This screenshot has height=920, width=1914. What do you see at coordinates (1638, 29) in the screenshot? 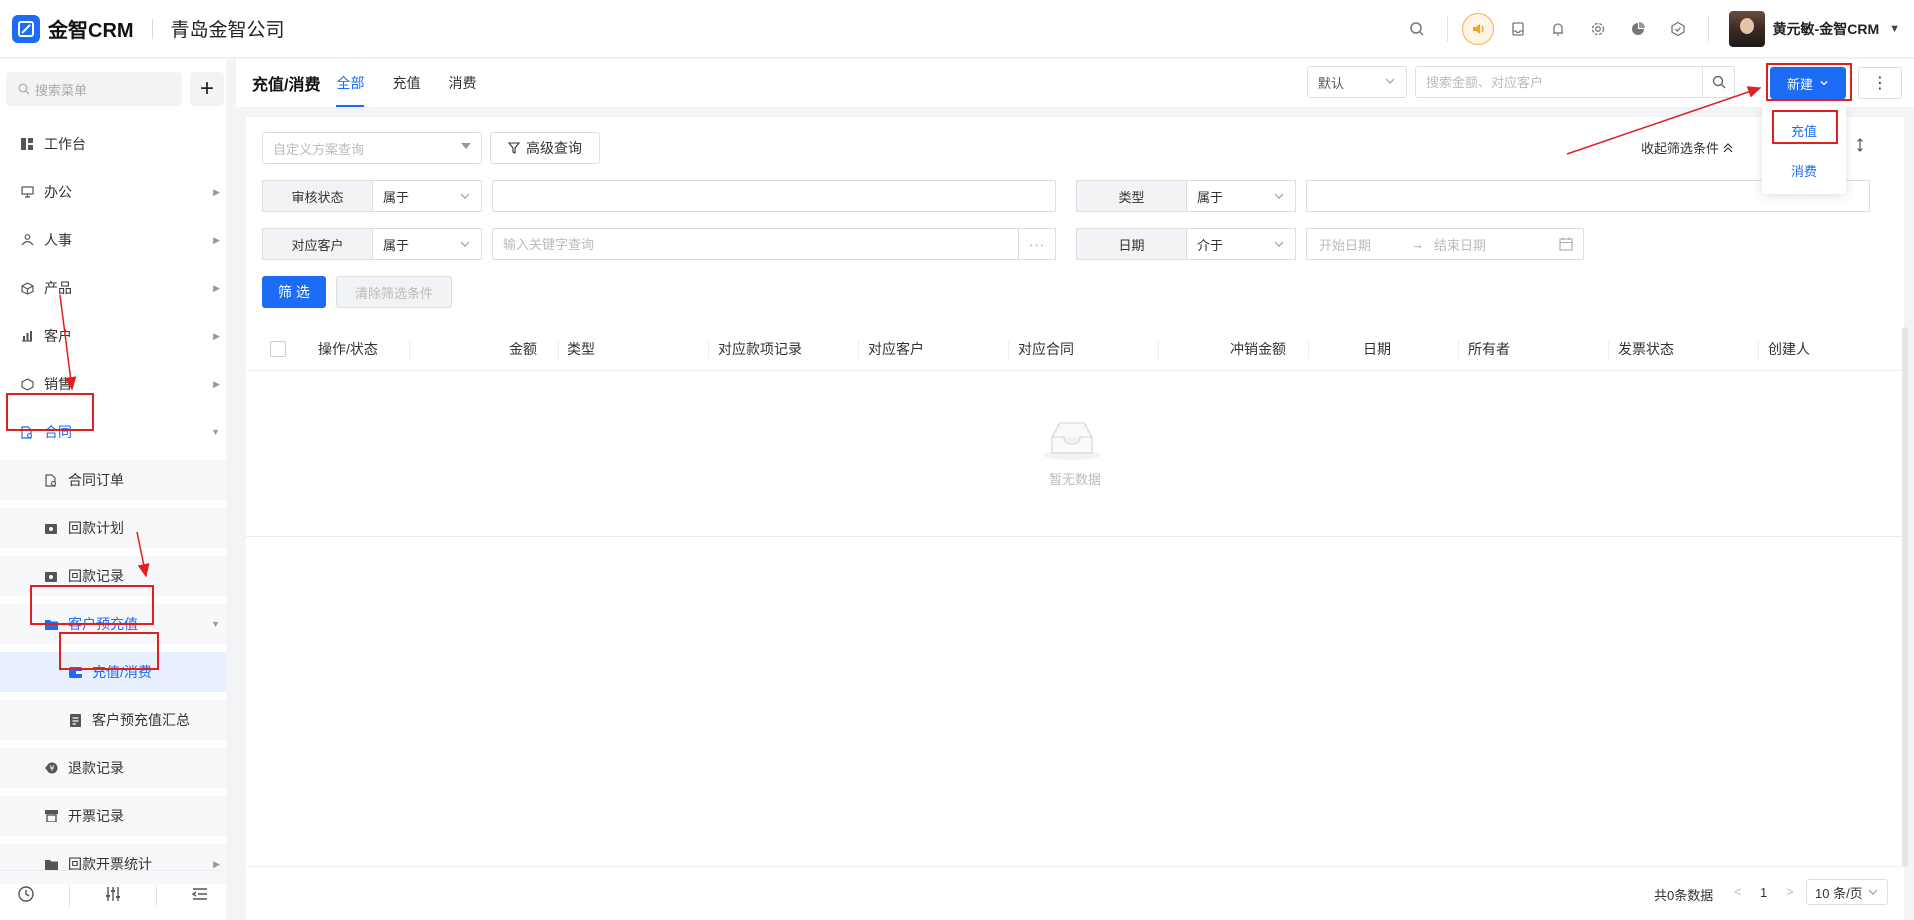
I see `pie-chart-icon` at bounding box center [1638, 29].